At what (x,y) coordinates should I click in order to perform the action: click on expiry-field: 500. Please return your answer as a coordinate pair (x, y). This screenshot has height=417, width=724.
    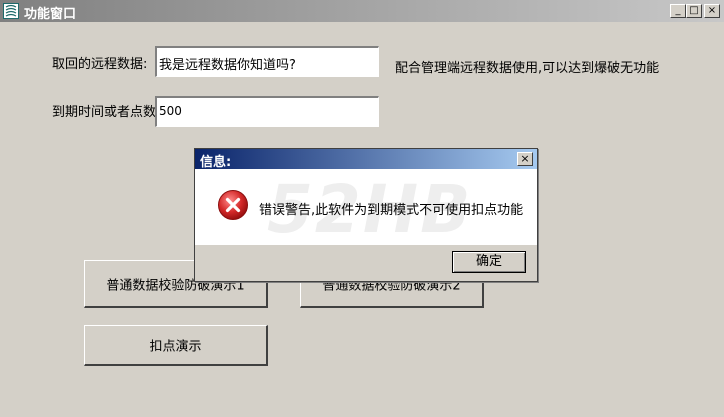
    Looking at the image, I should click on (267, 111).